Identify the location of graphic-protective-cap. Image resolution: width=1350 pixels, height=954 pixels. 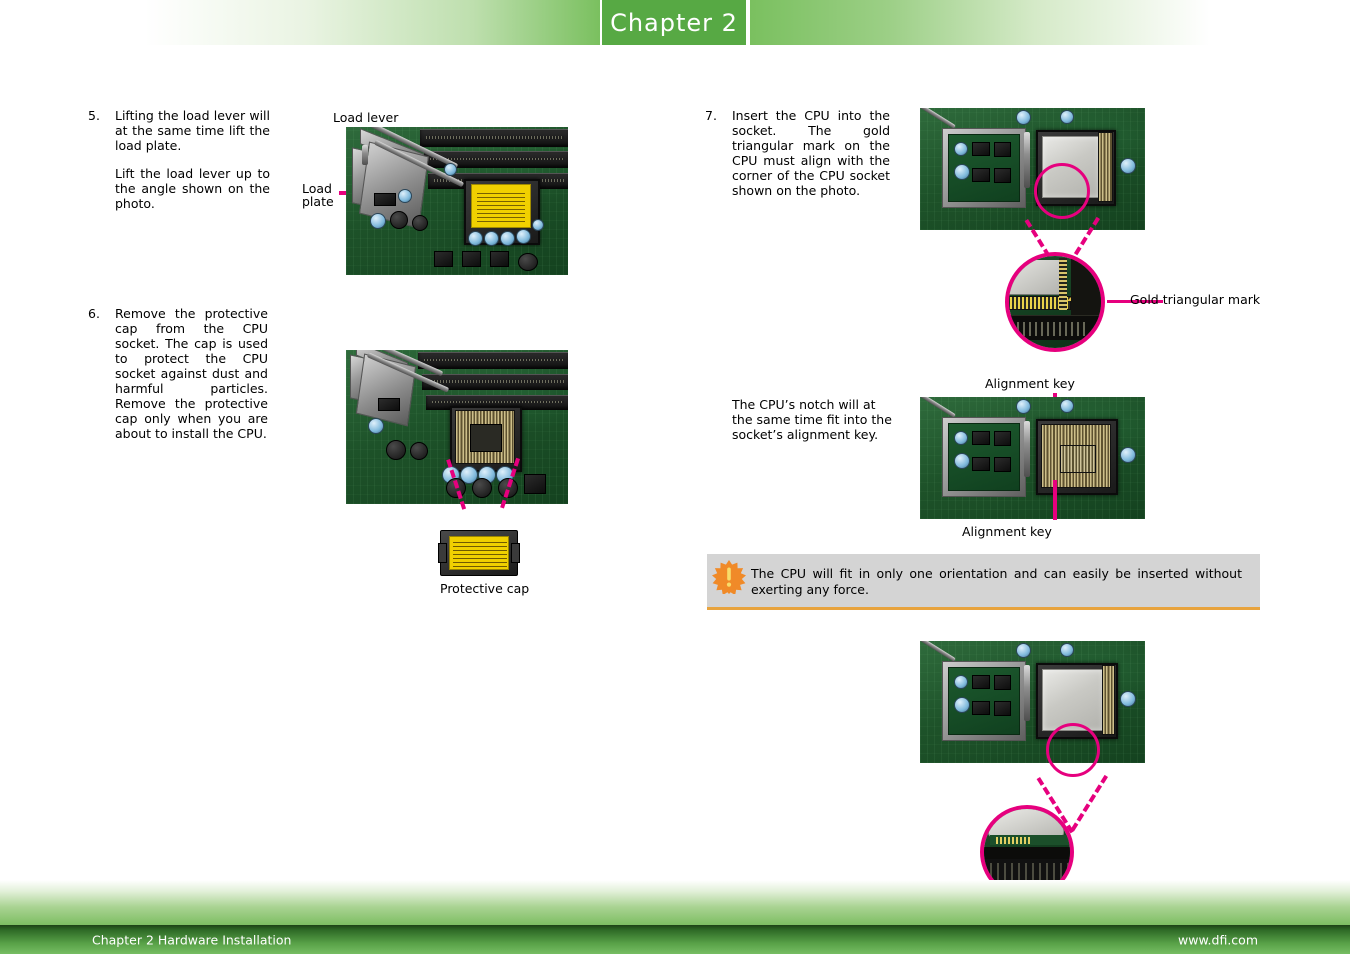
(479, 553).